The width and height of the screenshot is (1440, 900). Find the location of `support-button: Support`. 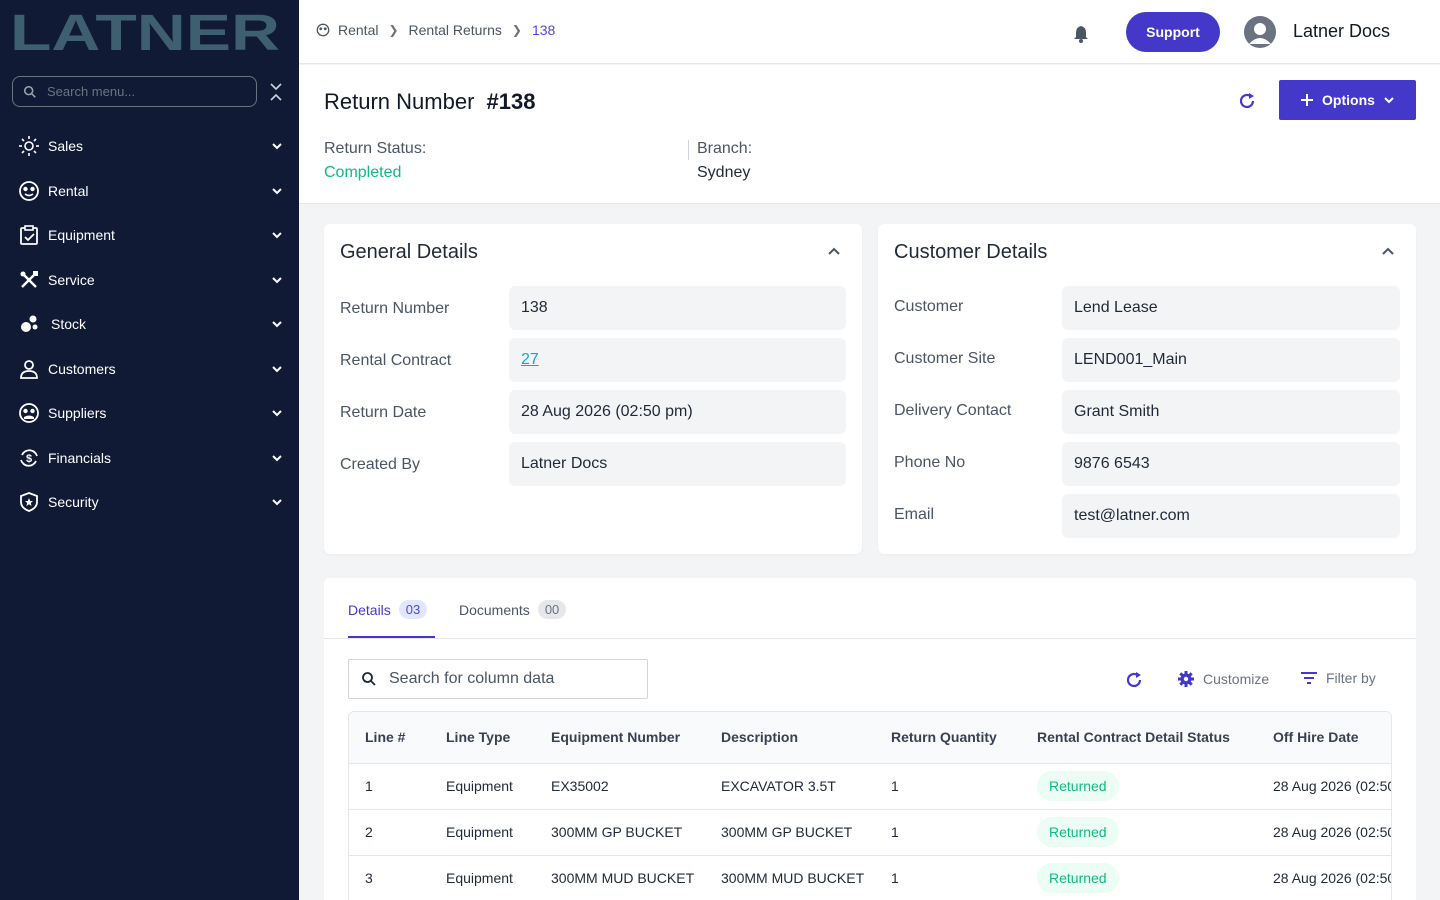

support-button: Support is located at coordinates (1173, 32).